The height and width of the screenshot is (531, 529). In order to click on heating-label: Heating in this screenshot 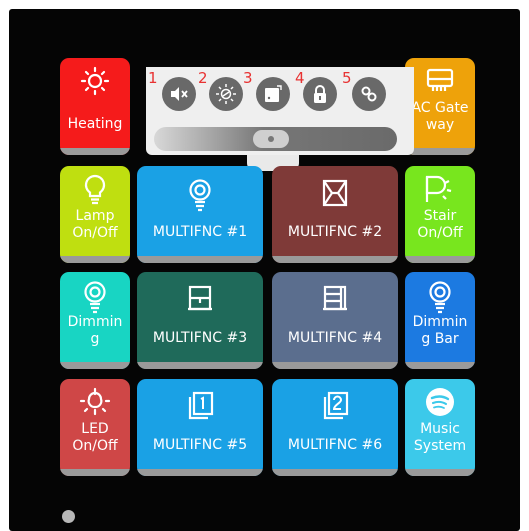, I will do `click(95, 124)`.